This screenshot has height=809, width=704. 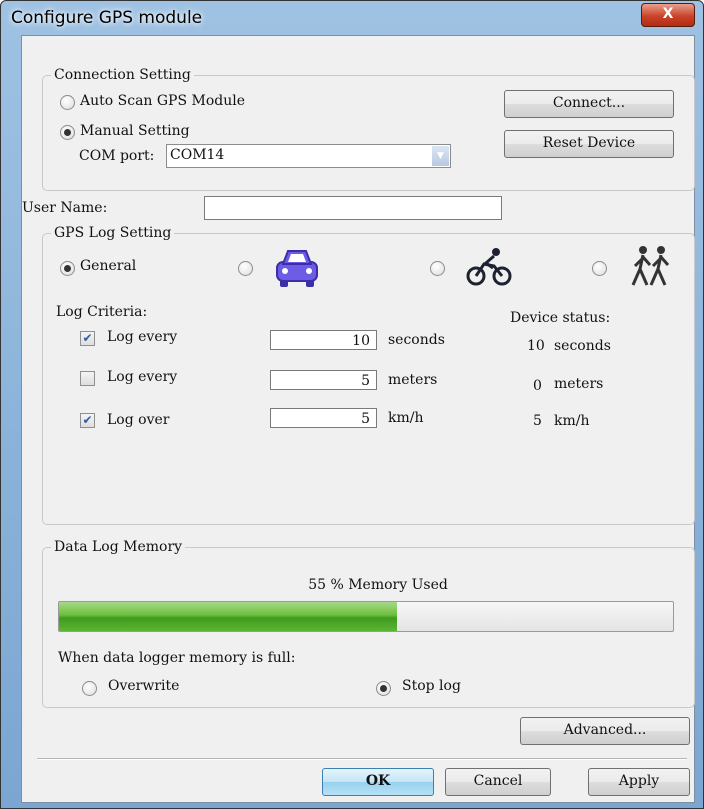 I want to click on log-every-seconds-label: Log every, so click(x=142, y=337).